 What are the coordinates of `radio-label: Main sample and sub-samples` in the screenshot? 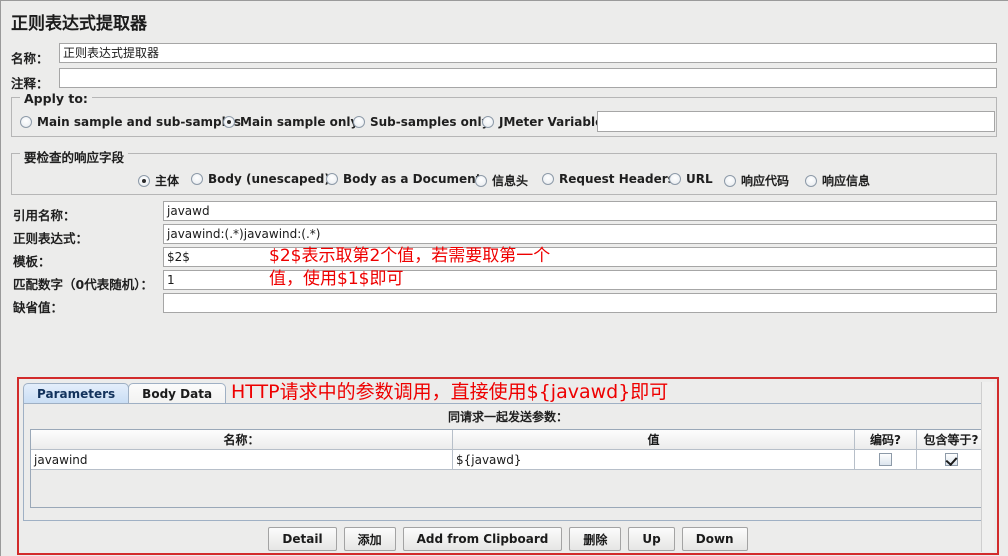 It's located at (139, 122).